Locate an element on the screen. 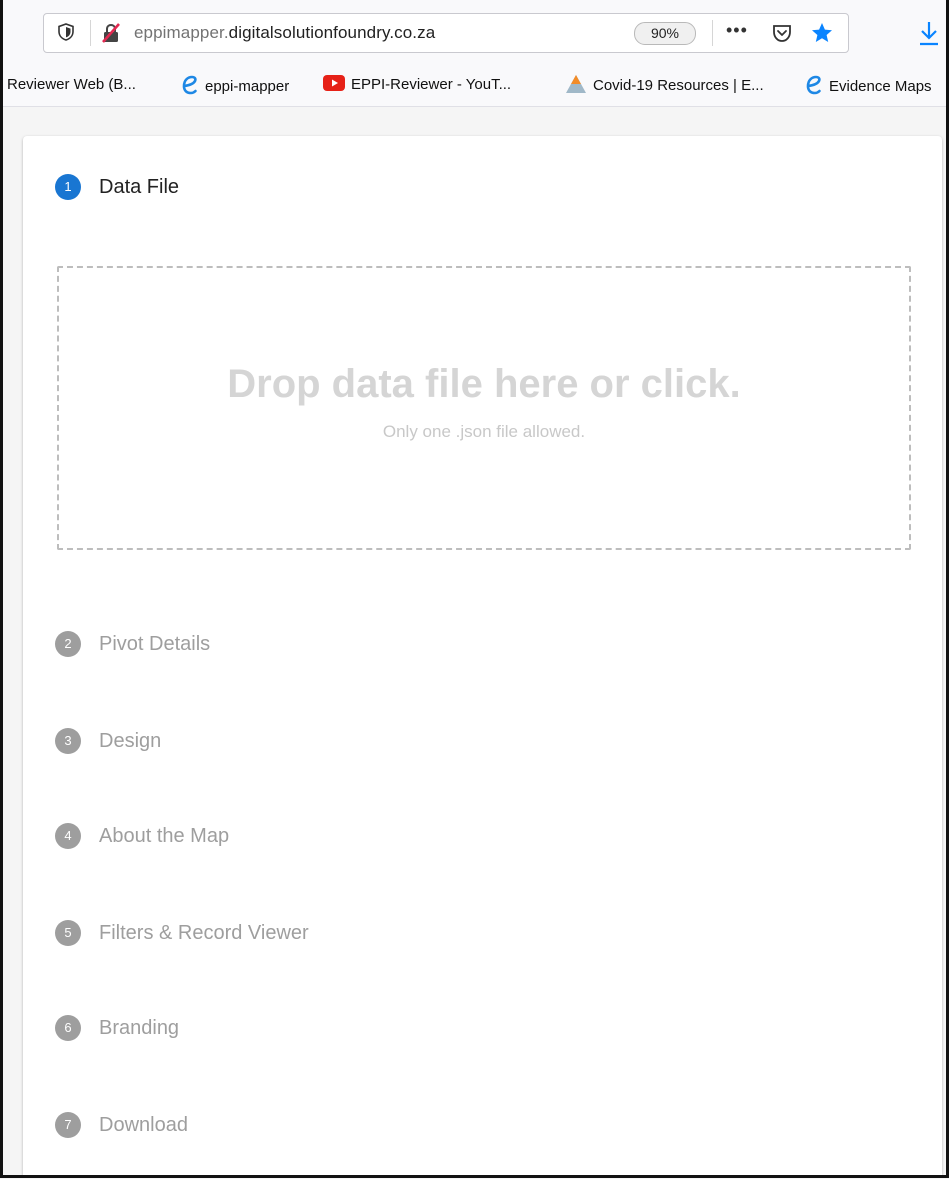 This screenshot has width=949, height=1179. youtube-icon is located at coordinates (334, 83).